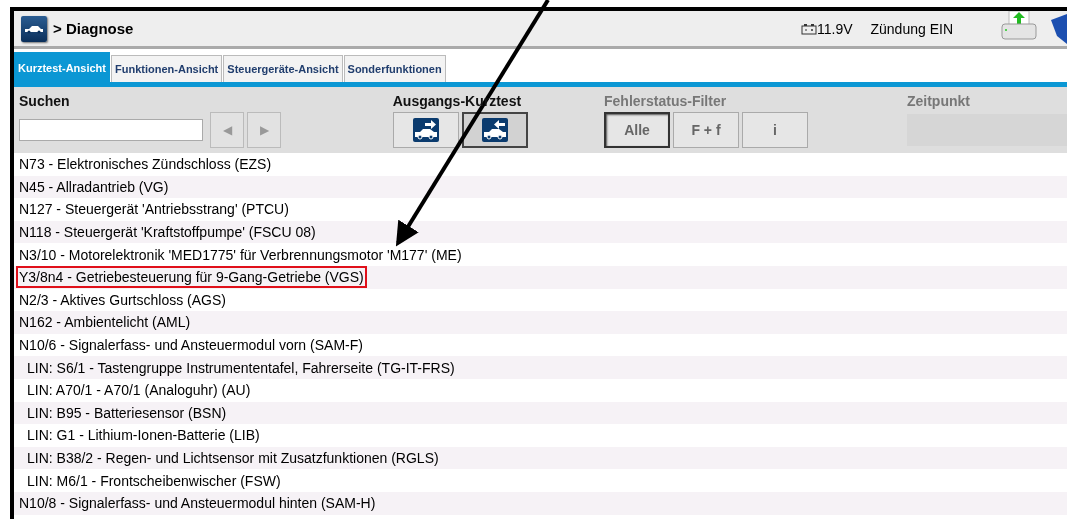  I want to click on ecu-item: LIN: M6/1 - Frontscheibenwischer (FSW), so click(154, 480).